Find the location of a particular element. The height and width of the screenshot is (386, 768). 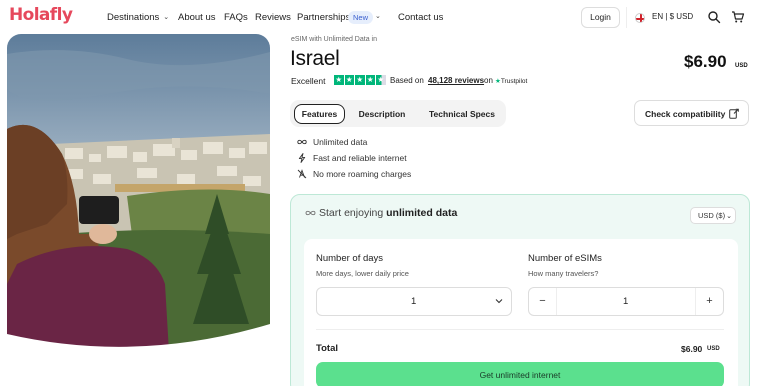

esims-sublabel: How many travelers? is located at coordinates (563, 273).